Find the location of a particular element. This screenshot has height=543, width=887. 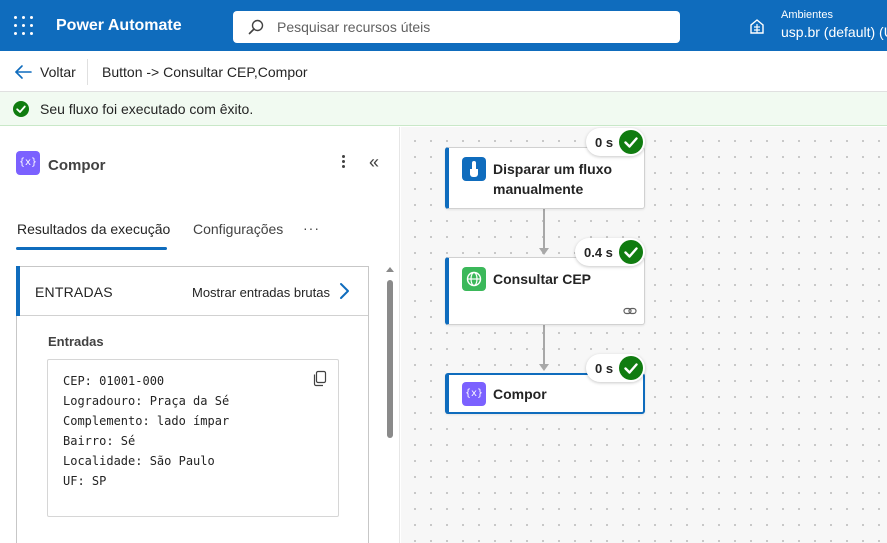

environment-value: usp.br (default) (U is located at coordinates (834, 32).